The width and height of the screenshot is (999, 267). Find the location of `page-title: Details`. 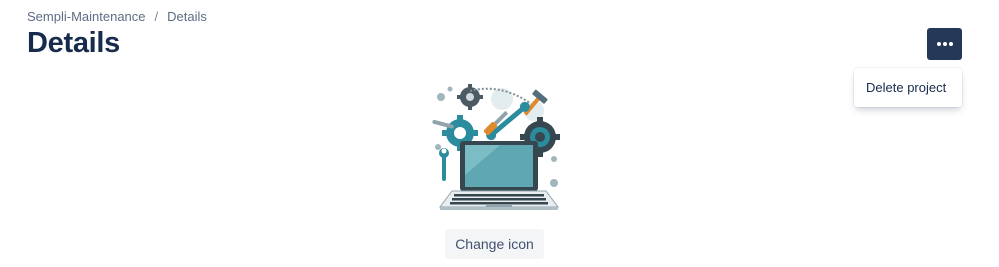

page-title: Details is located at coordinates (73, 43).